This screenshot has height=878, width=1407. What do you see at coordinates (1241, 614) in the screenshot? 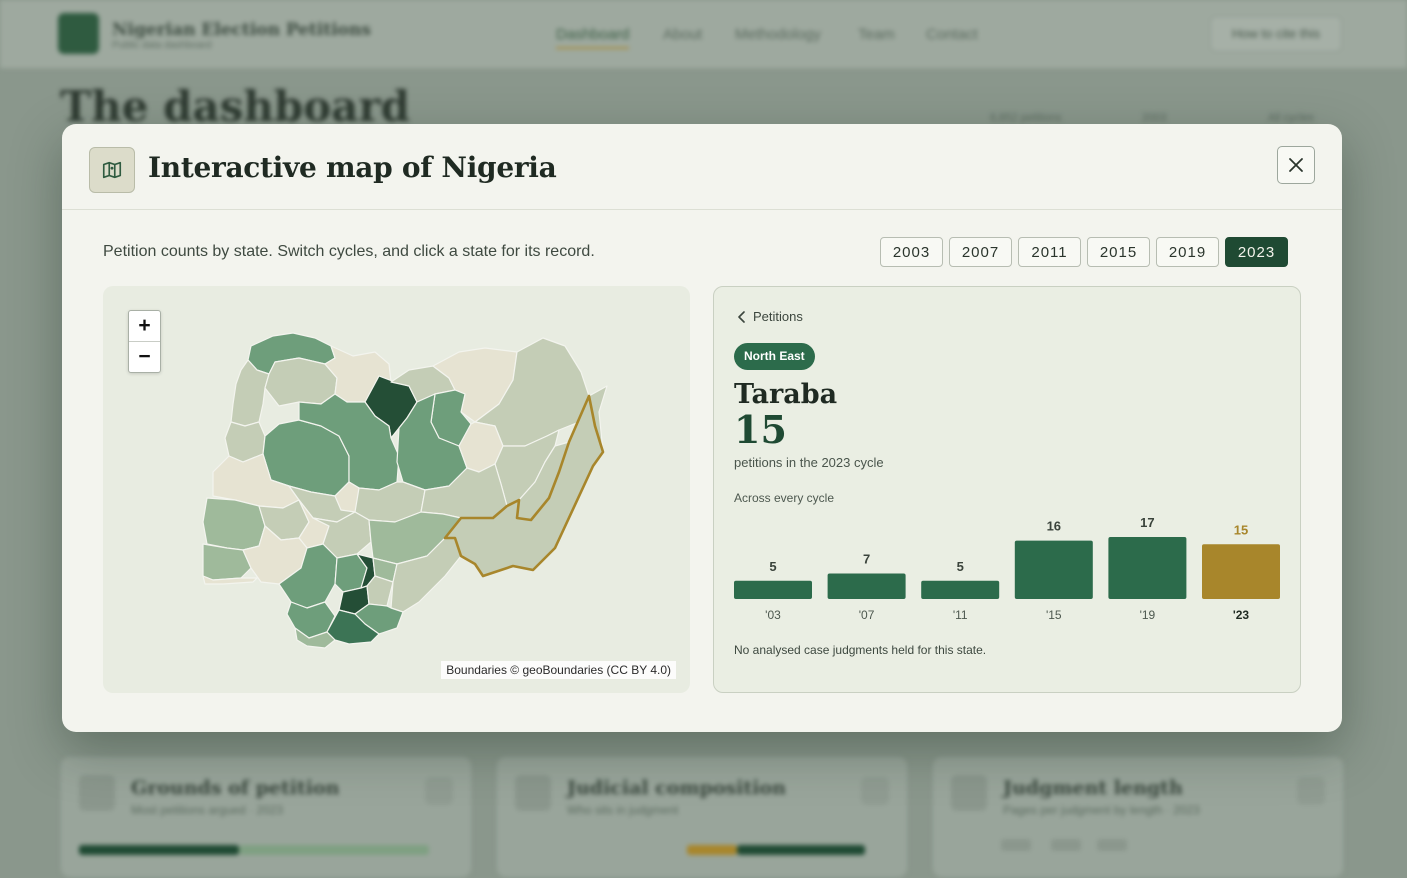
I see `chart-category-label: '23` at bounding box center [1241, 614].